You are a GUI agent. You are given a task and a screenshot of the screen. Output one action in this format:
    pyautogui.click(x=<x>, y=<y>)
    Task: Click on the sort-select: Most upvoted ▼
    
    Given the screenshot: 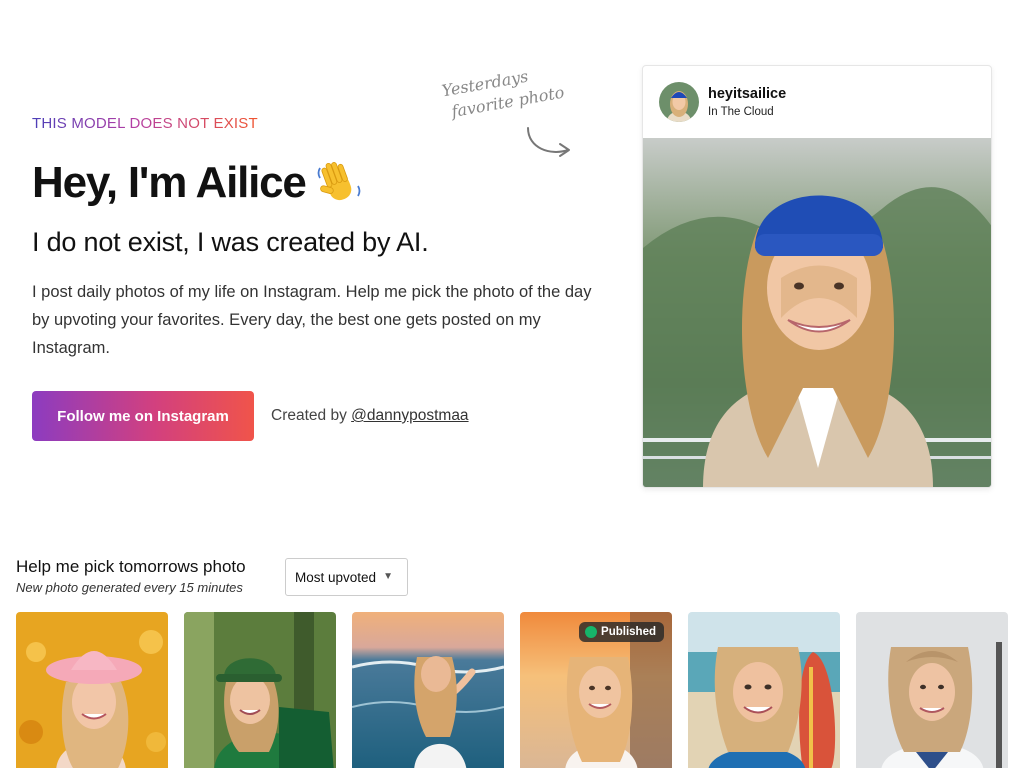 What is the action you would take?
    pyautogui.click(x=346, y=577)
    